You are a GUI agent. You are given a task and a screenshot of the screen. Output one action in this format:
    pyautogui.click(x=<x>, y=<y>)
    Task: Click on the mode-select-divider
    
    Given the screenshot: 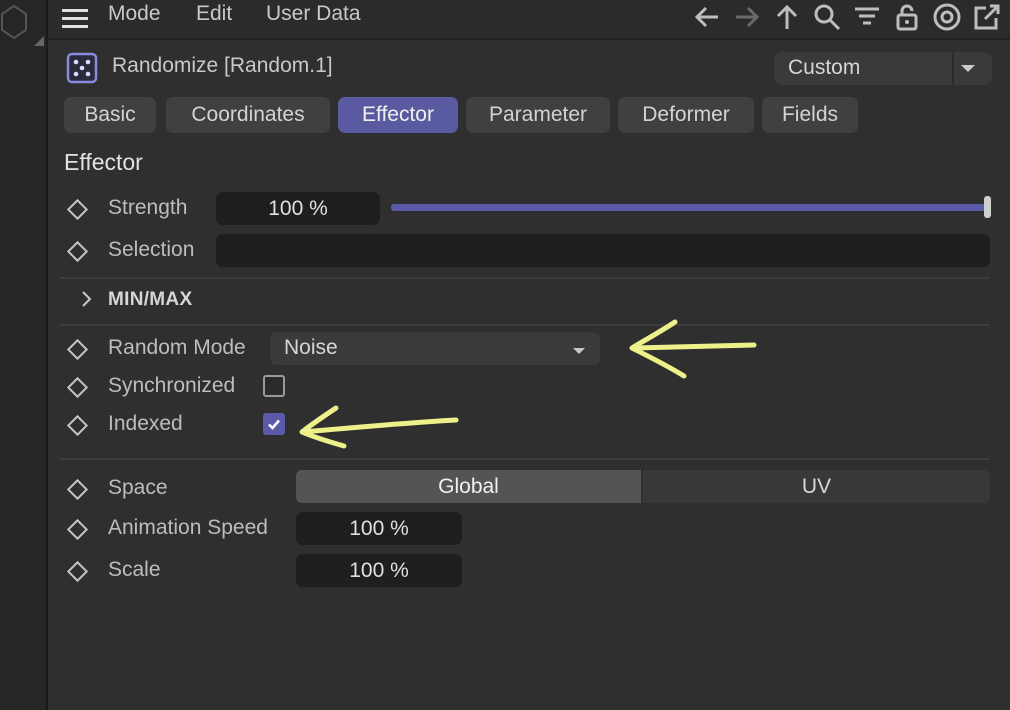 What is the action you would take?
    pyautogui.click(x=953, y=68)
    